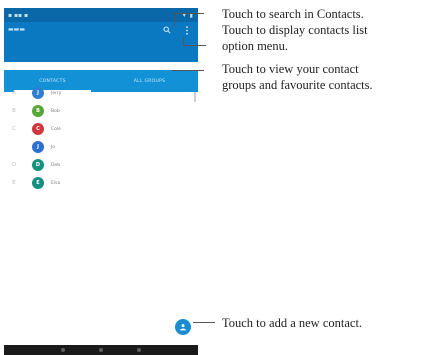  I want to click on pointer-line-options, so click(194, 45).